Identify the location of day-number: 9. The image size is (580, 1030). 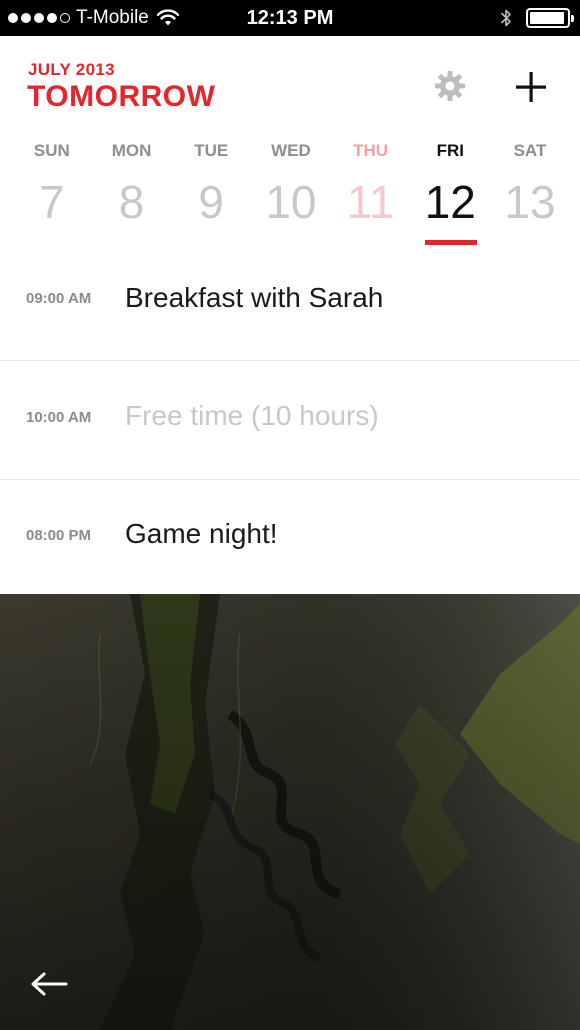
(211, 202).